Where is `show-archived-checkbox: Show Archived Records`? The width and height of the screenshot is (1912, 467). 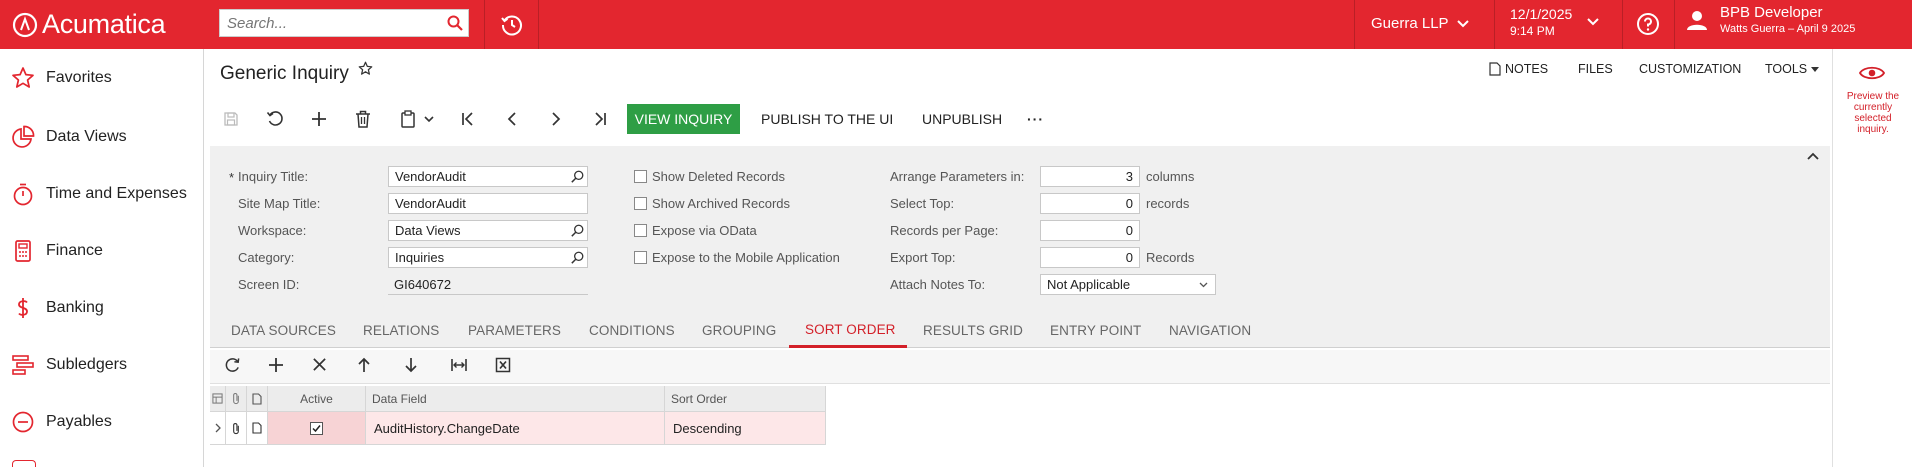 show-archived-checkbox: Show Archived Records is located at coordinates (712, 203).